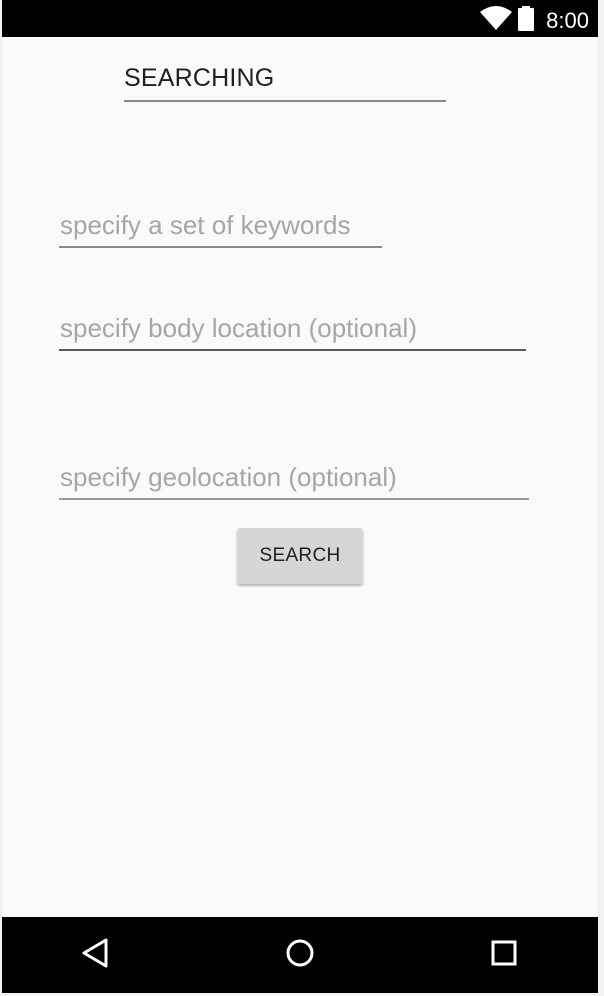 This screenshot has width=604, height=996. Describe the element at coordinates (199, 78) in the screenshot. I see `page-title: SEARCHING` at that location.